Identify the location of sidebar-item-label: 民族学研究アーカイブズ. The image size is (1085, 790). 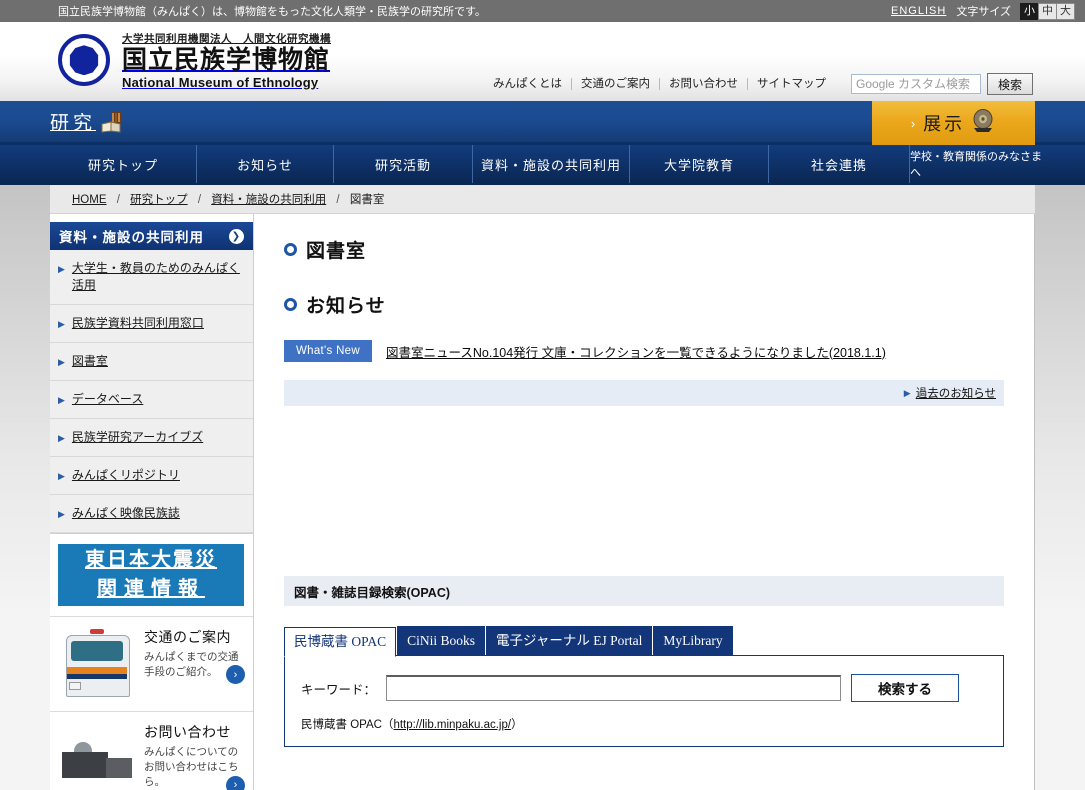
(137, 437).